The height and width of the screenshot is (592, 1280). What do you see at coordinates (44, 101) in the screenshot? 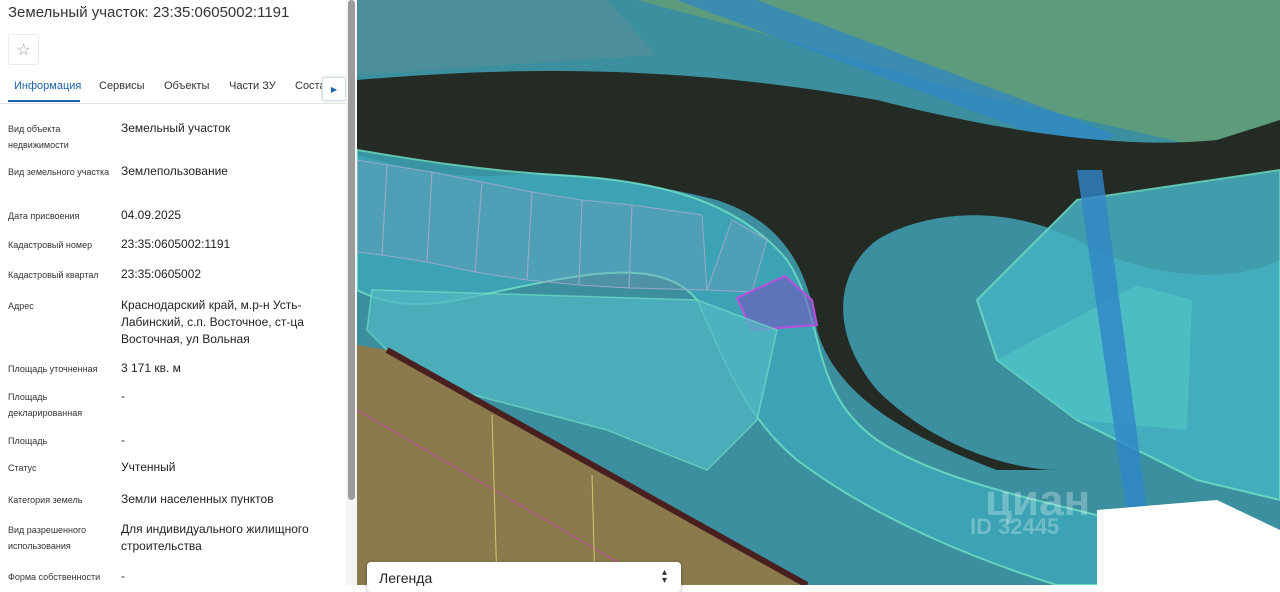
I see `active-tab-indicator` at bounding box center [44, 101].